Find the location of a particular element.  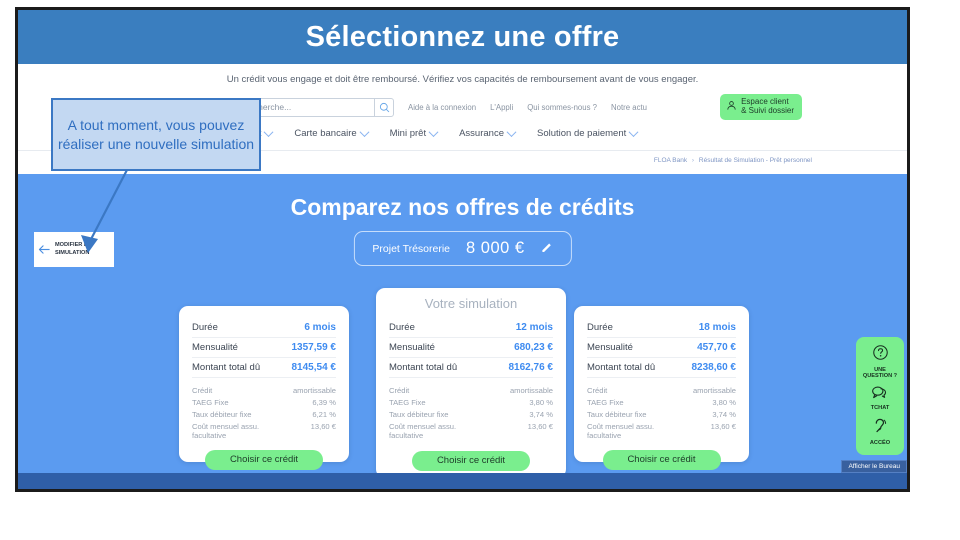

user-icon is located at coordinates (731, 107).